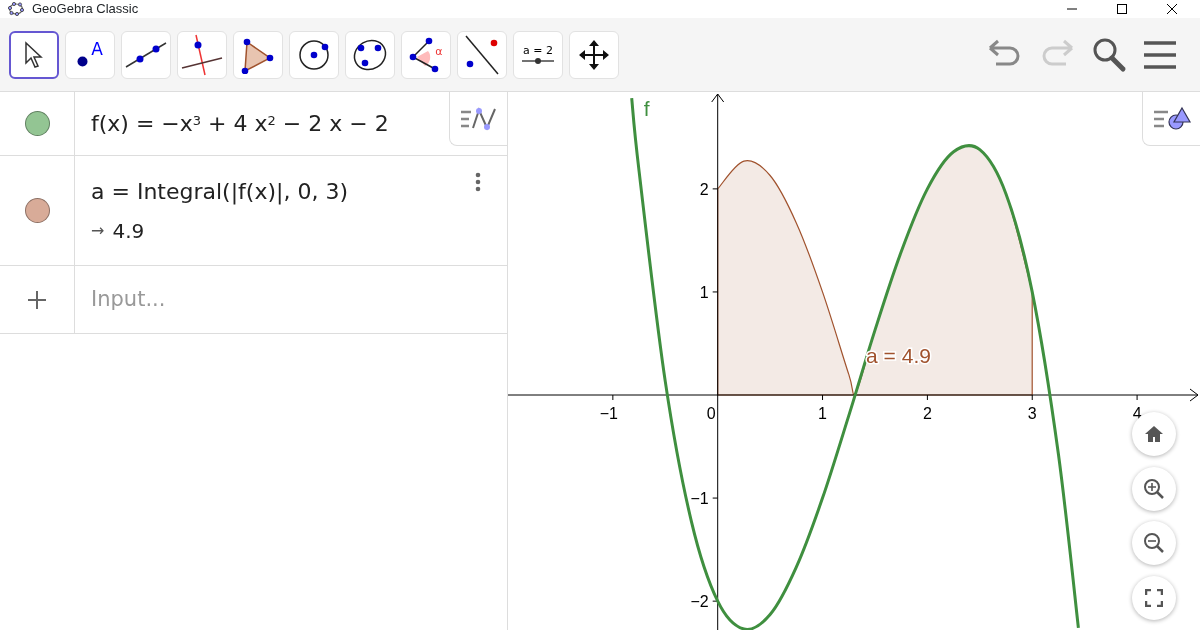 Image resolution: width=1200 pixels, height=630 pixels. Describe the element at coordinates (538, 50) in the screenshot. I see `slider-label: a = 2` at that location.